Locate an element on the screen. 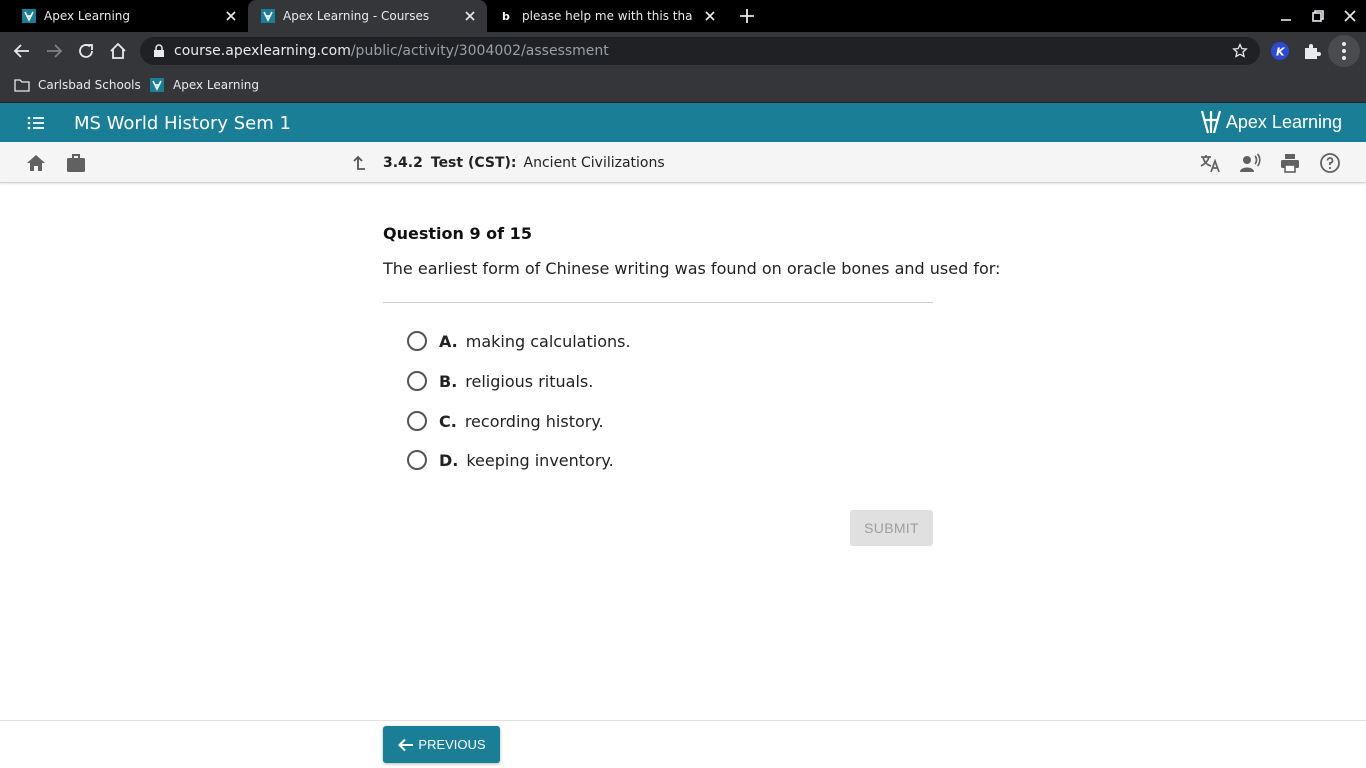 The width and height of the screenshot is (1366, 768). answer-letter: D. is located at coordinates (449, 460).